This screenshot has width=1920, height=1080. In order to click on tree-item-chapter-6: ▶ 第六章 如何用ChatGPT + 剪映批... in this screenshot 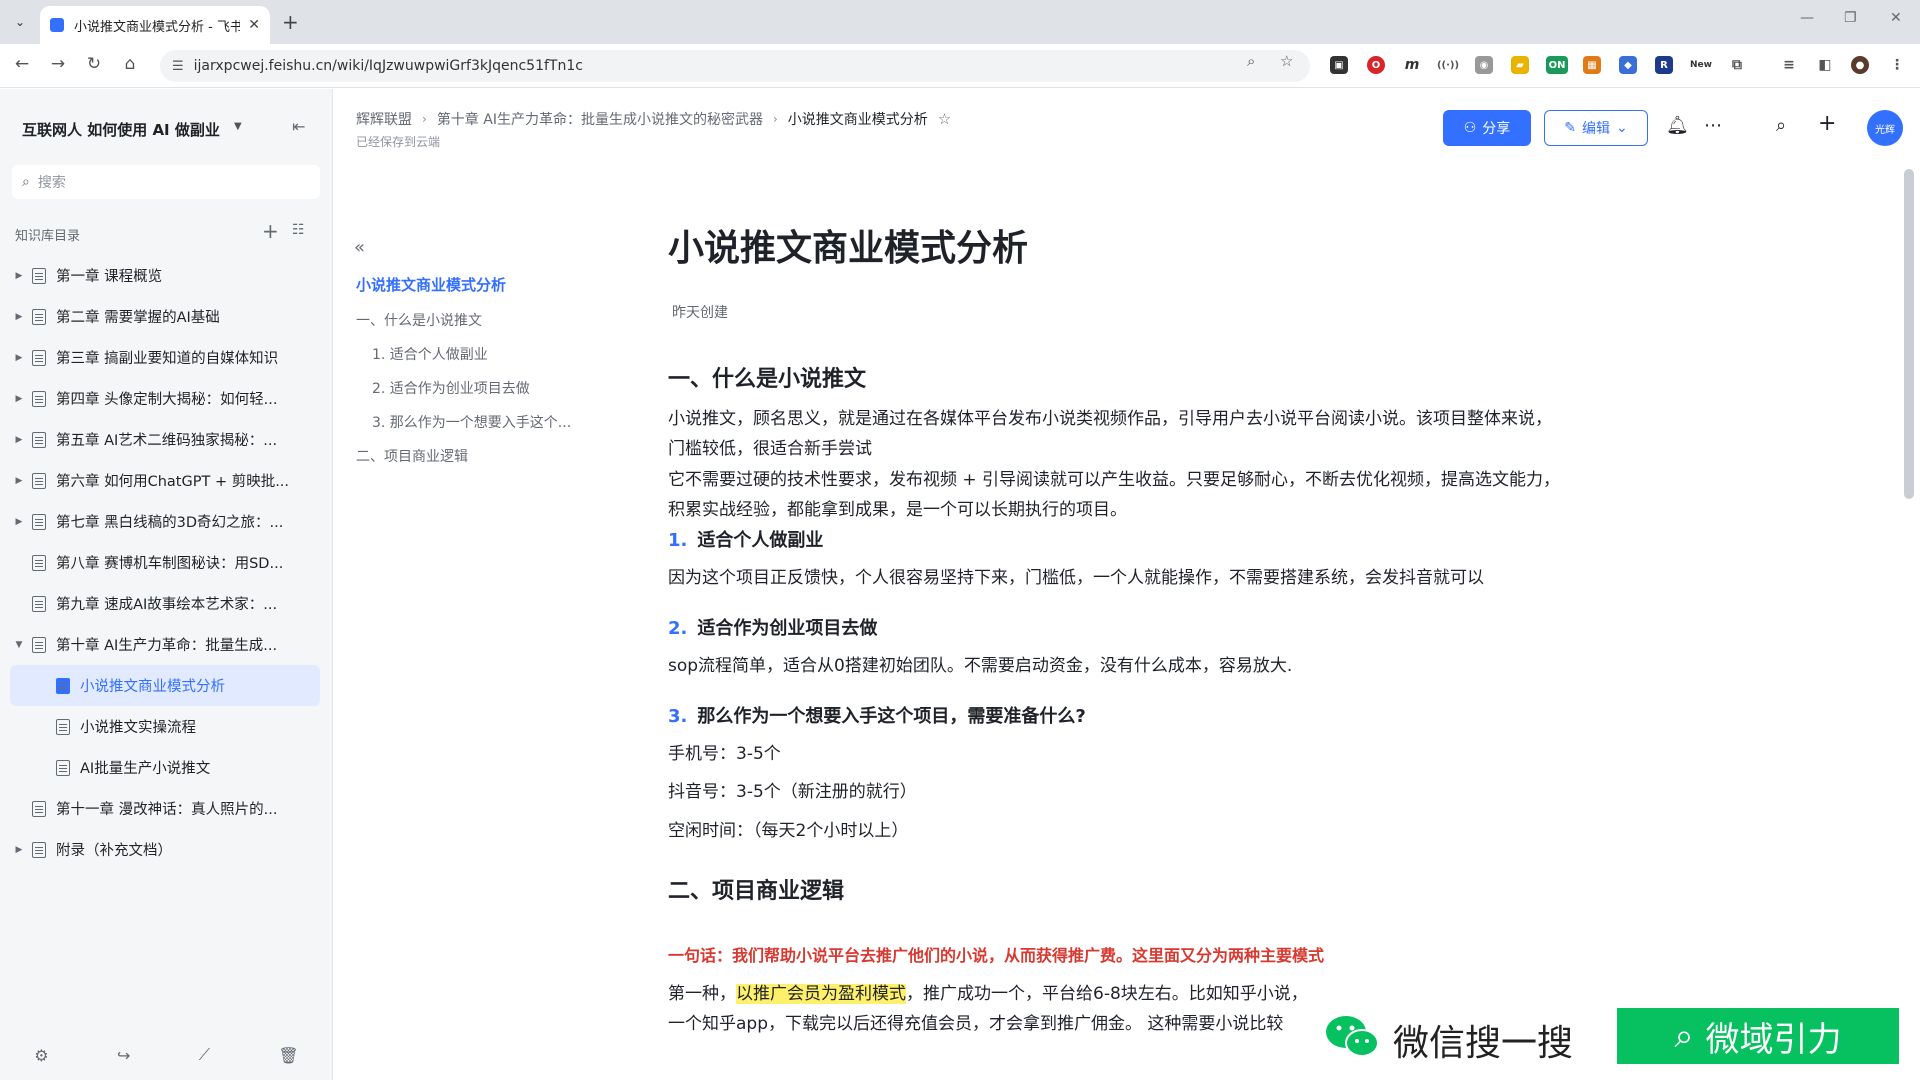, I will do `click(165, 480)`.